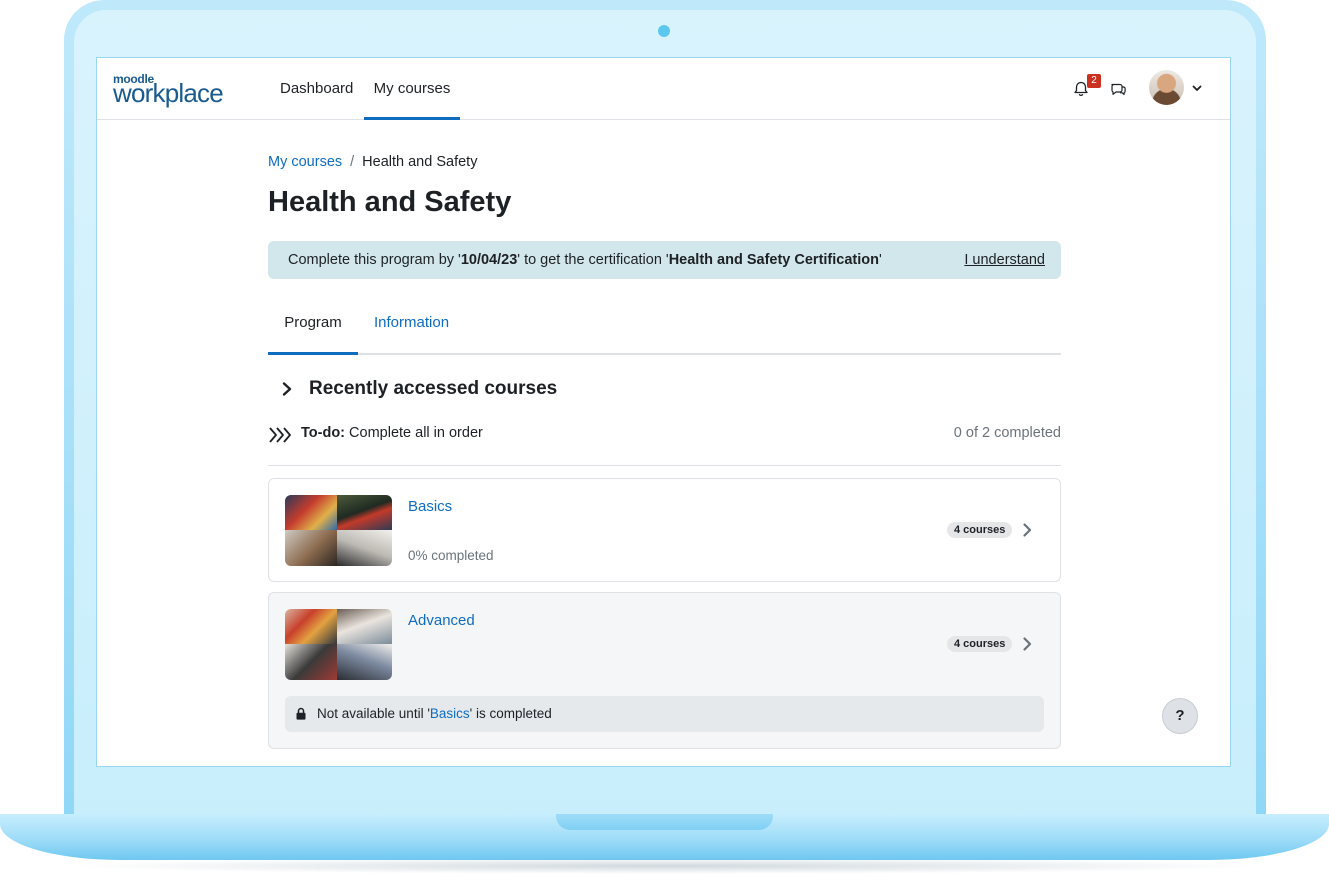 This screenshot has height=880, width=1329. What do you see at coordinates (664, 31) in the screenshot?
I see `camera-dot` at bounding box center [664, 31].